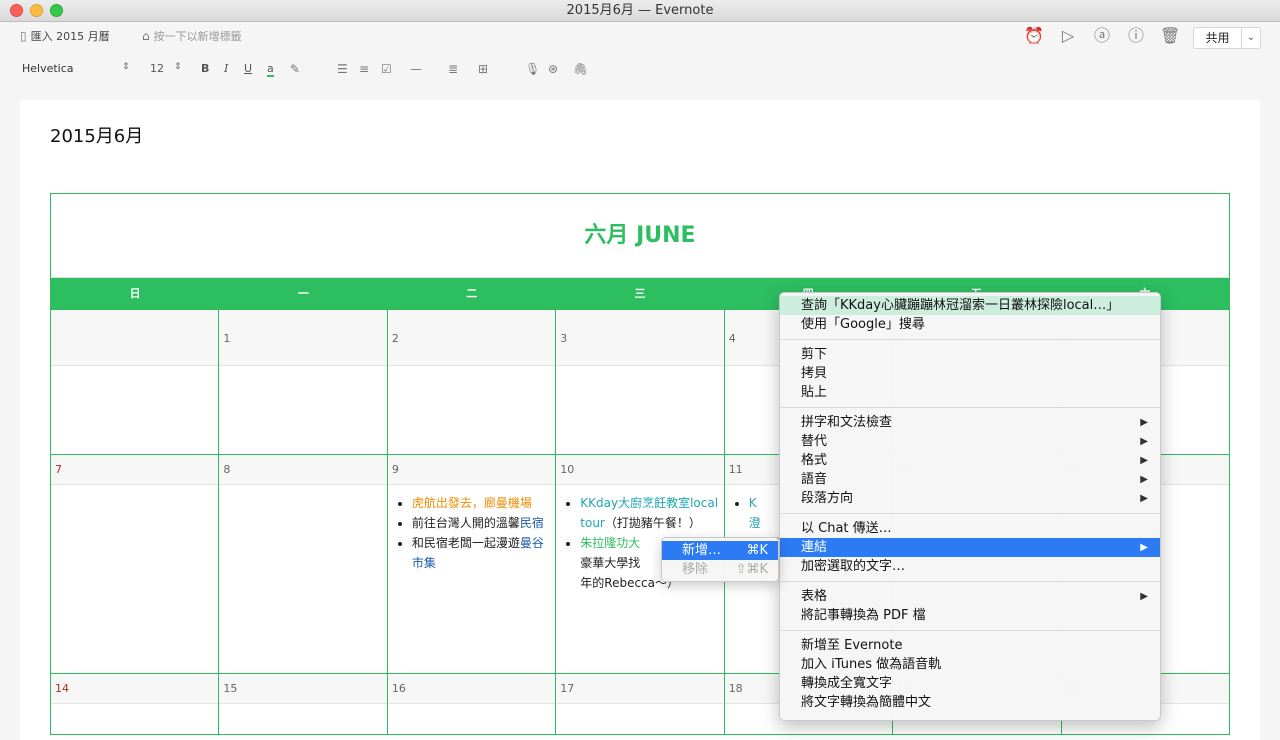  What do you see at coordinates (226, 68) in the screenshot?
I see `italic-button: I` at bounding box center [226, 68].